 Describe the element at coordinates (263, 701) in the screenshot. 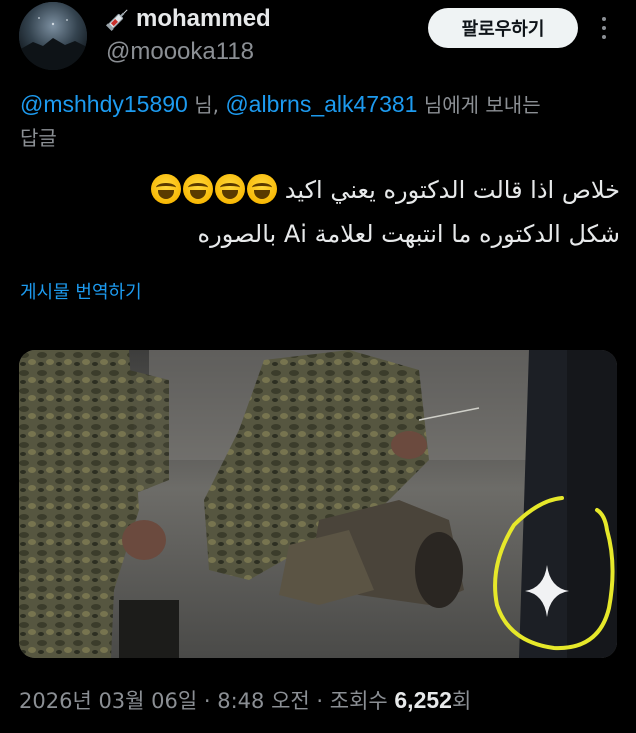

I see `post-time: 8:48 오전` at that location.